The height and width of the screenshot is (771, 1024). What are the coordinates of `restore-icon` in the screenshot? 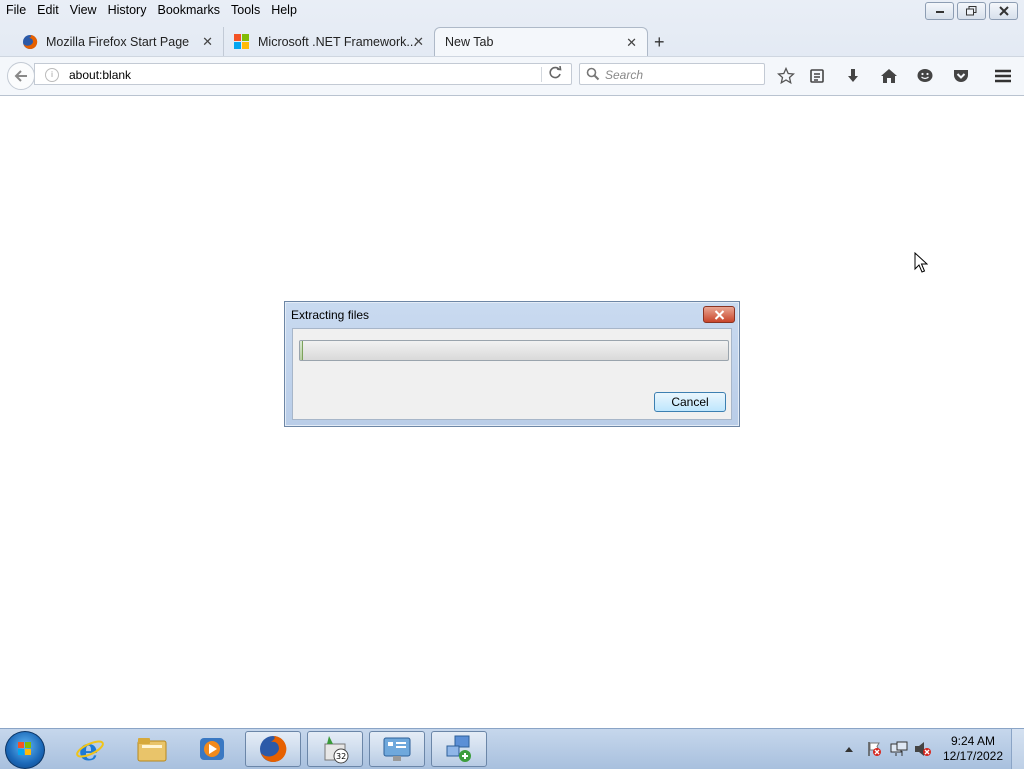 It's located at (971, 11).